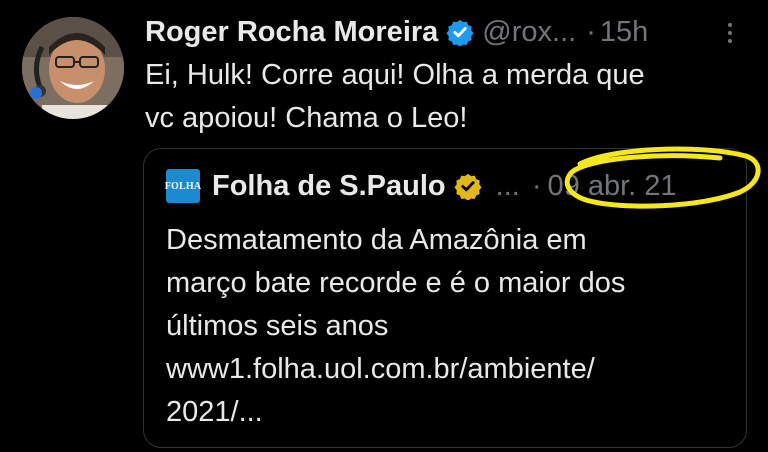 This screenshot has height=452, width=768. What do you see at coordinates (291, 32) in the screenshot?
I see `author-name: Roger Rocha Moreira` at bounding box center [291, 32].